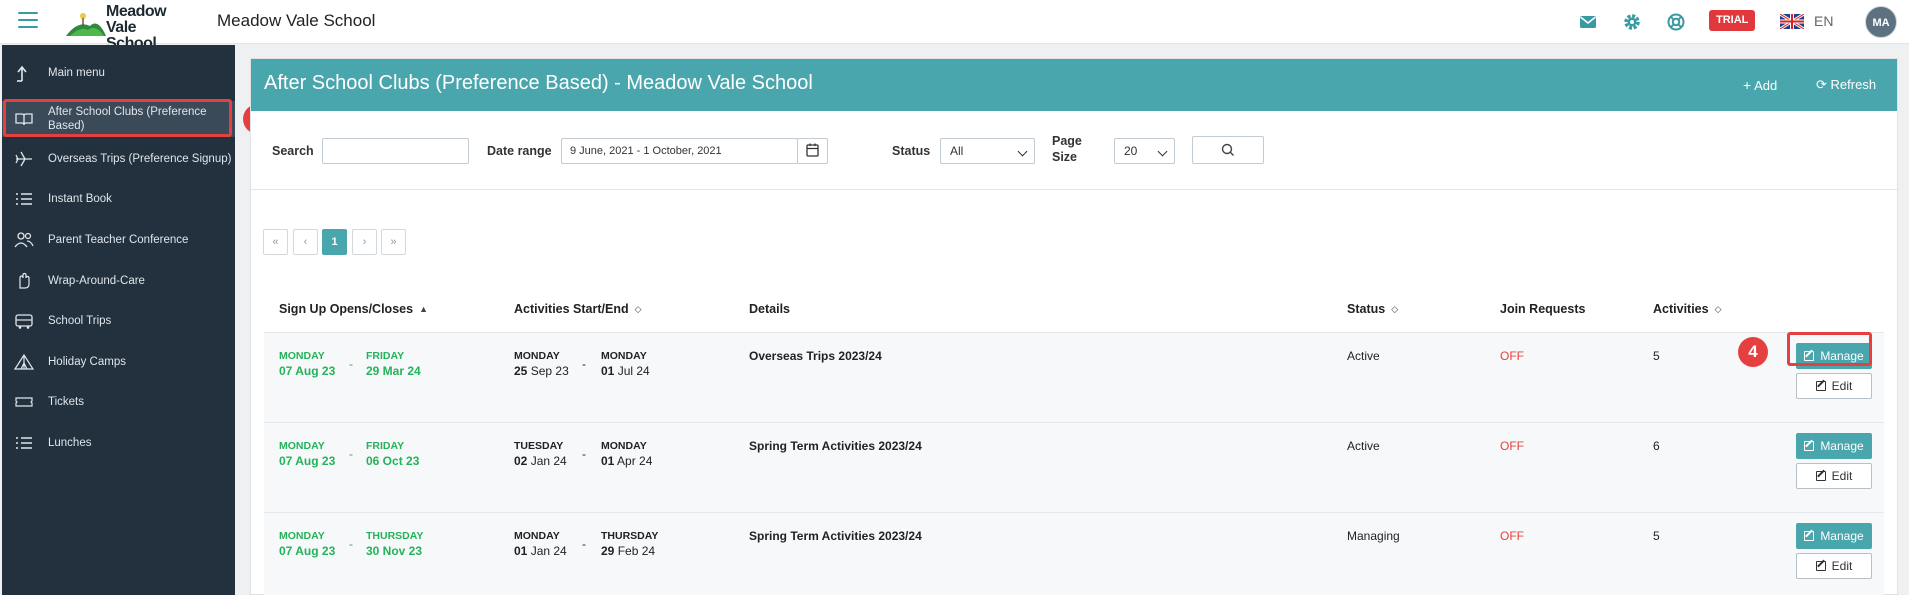  What do you see at coordinates (1732, 20) in the screenshot?
I see `trial-badge: TRIAL` at bounding box center [1732, 20].